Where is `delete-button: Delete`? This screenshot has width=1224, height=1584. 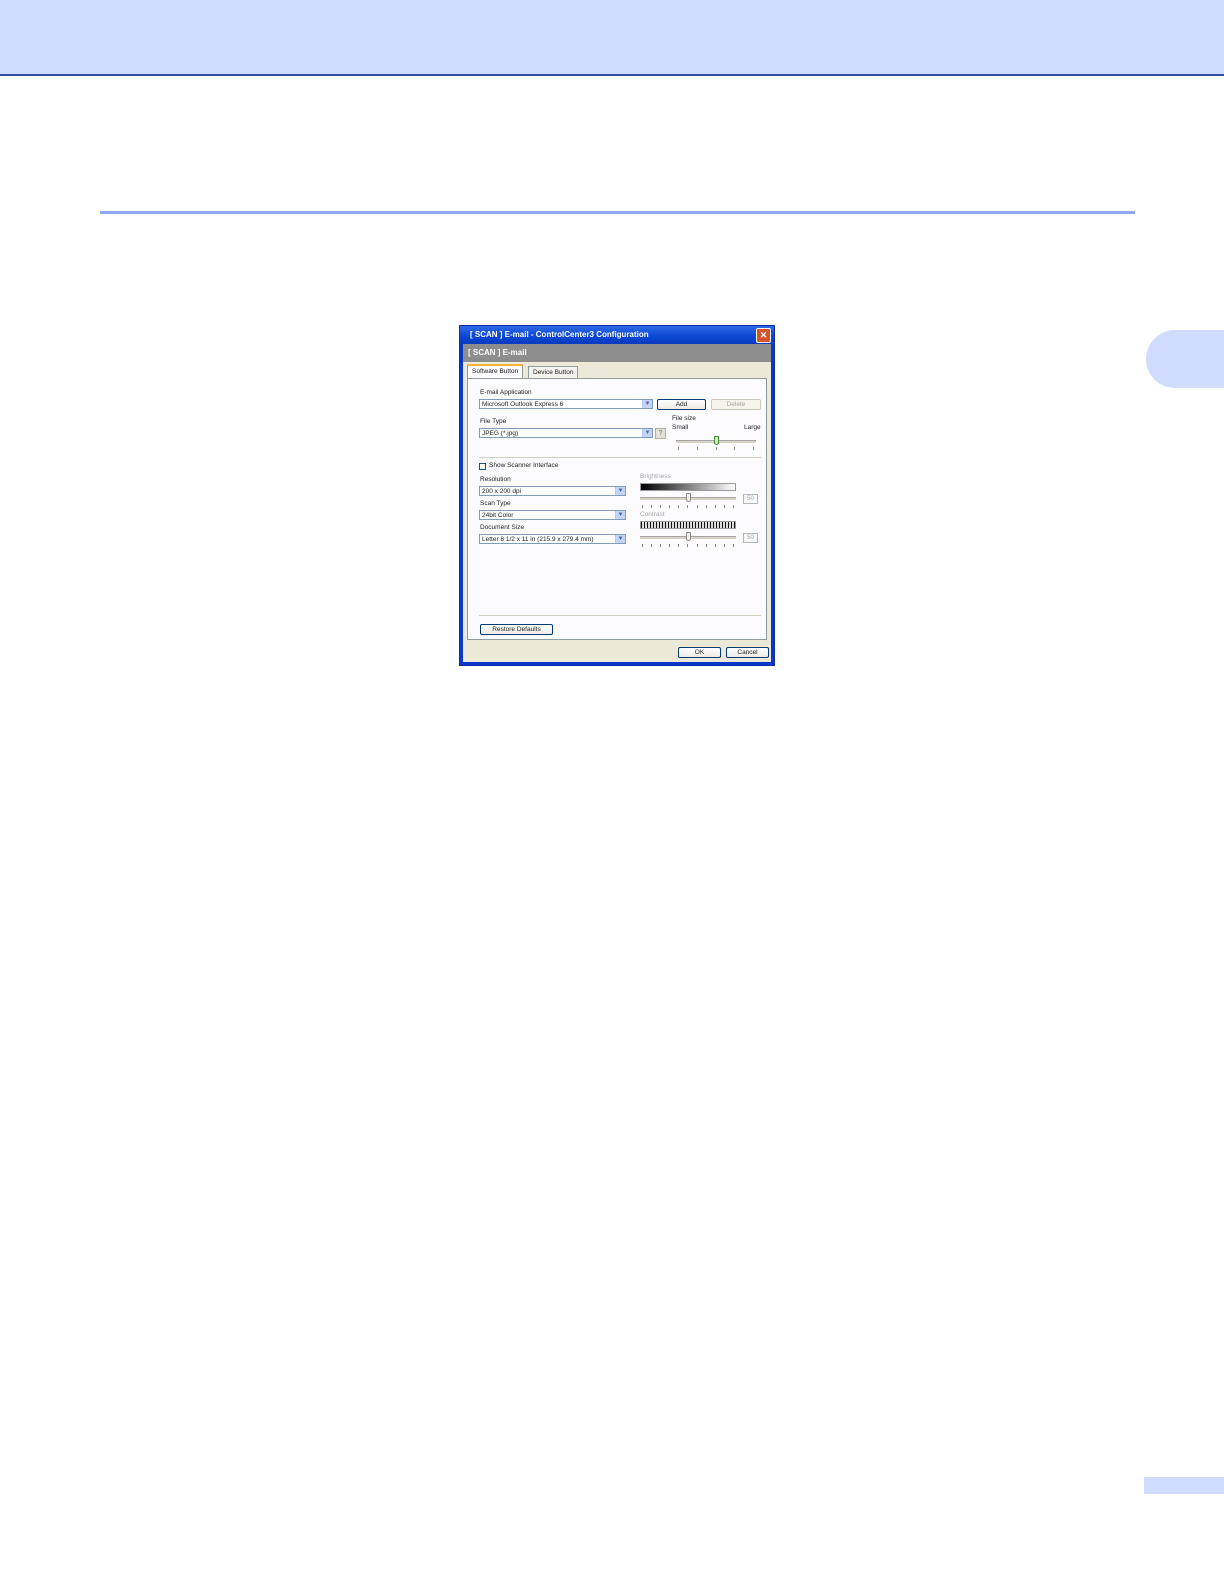
delete-button: Delete is located at coordinates (736, 404).